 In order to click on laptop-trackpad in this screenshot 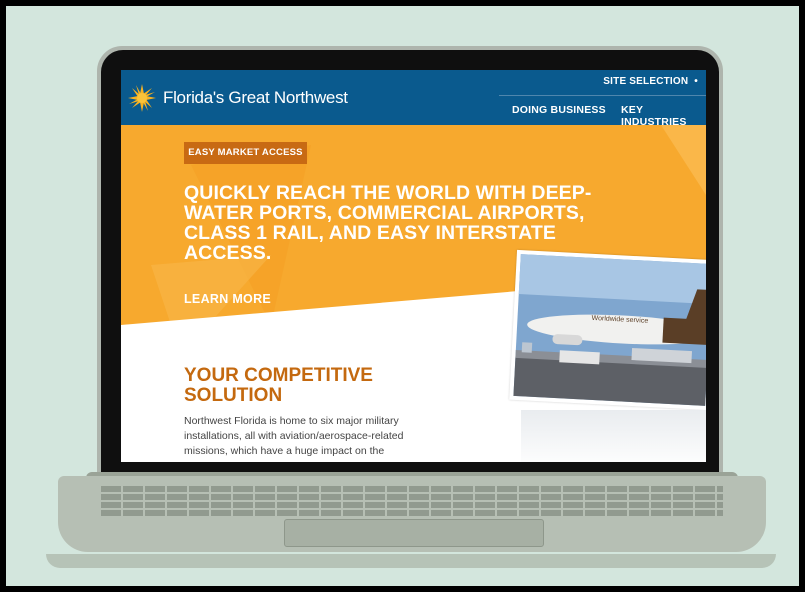, I will do `click(414, 533)`.